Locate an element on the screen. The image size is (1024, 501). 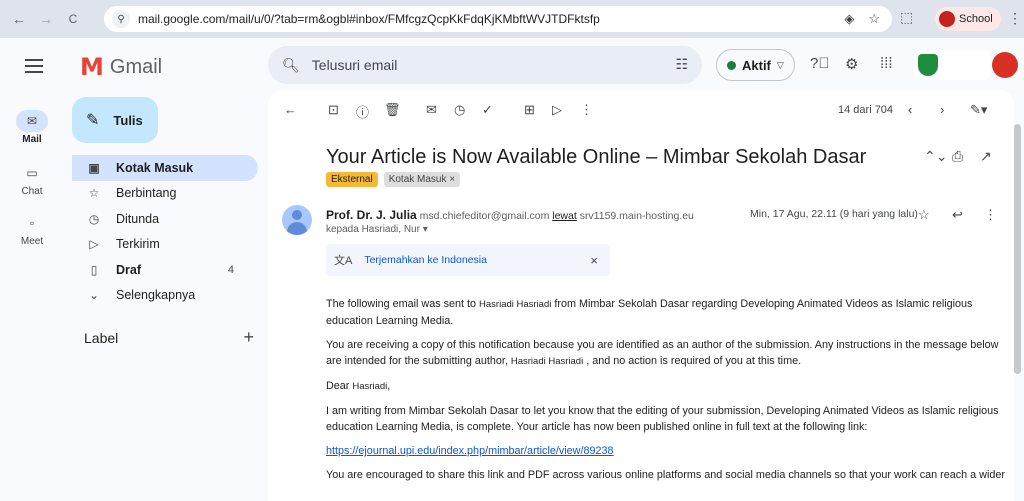
browser-menu-icon: ⋮ is located at coordinates (1015, 18).